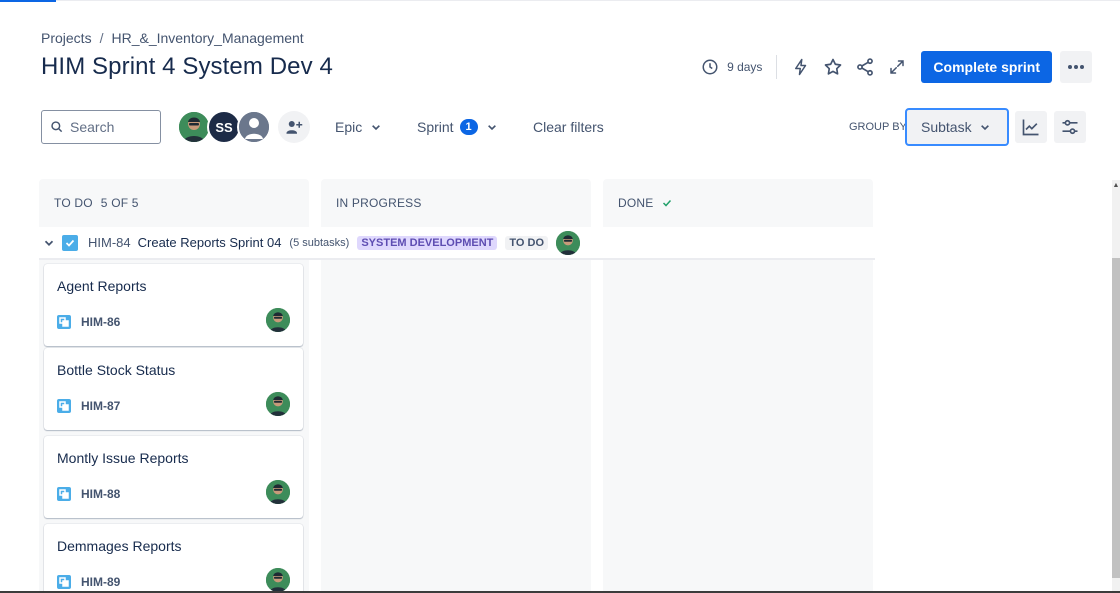 The width and height of the screenshot is (1120, 593). Describe the element at coordinates (123, 458) in the screenshot. I see `card-title: Montly Issue Reports` at that location.